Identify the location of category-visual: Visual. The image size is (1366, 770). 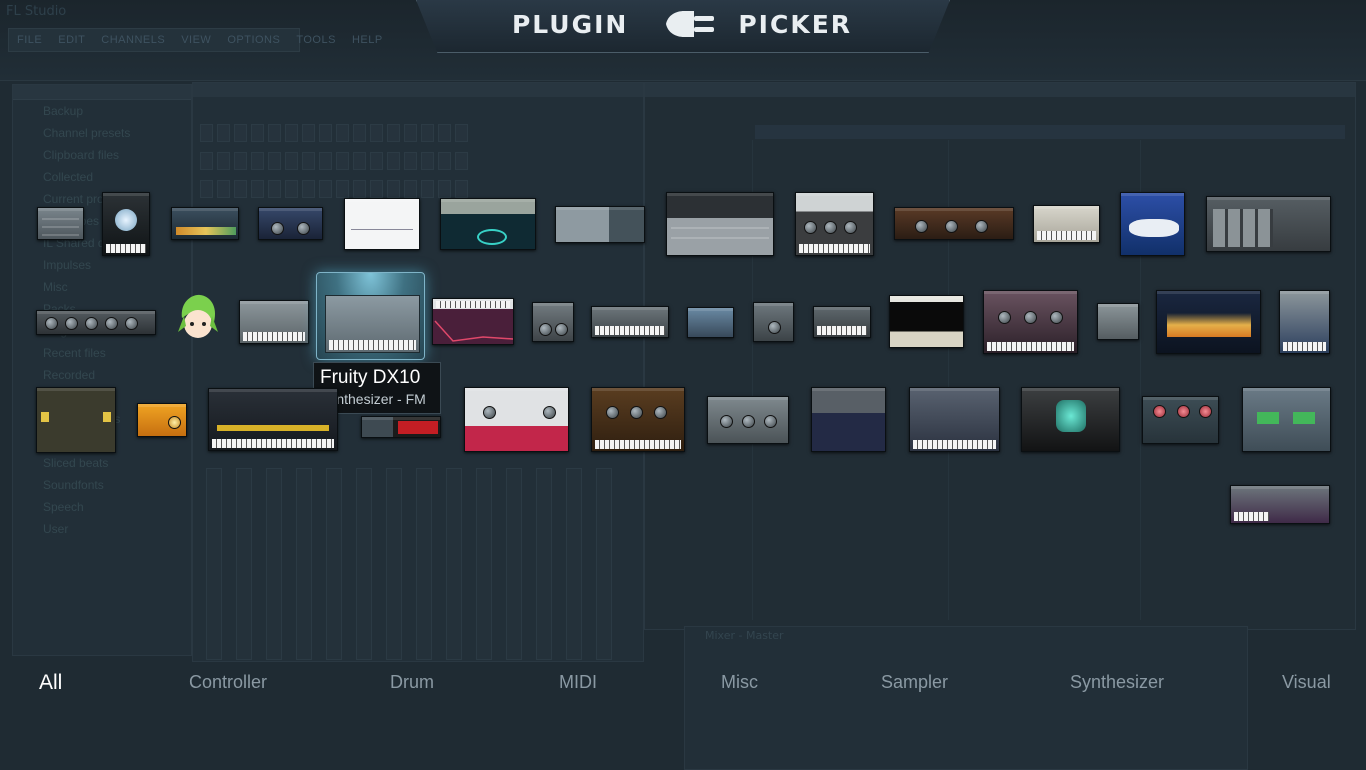
(1306, 682).